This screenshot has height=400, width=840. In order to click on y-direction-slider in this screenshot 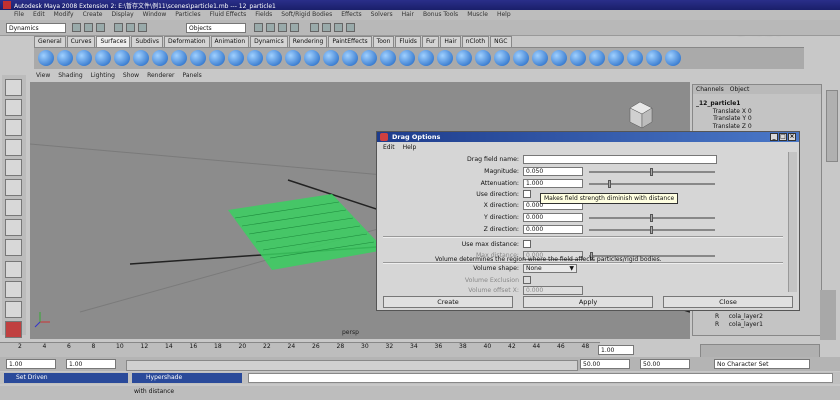, I will do `click(652, 218)`.